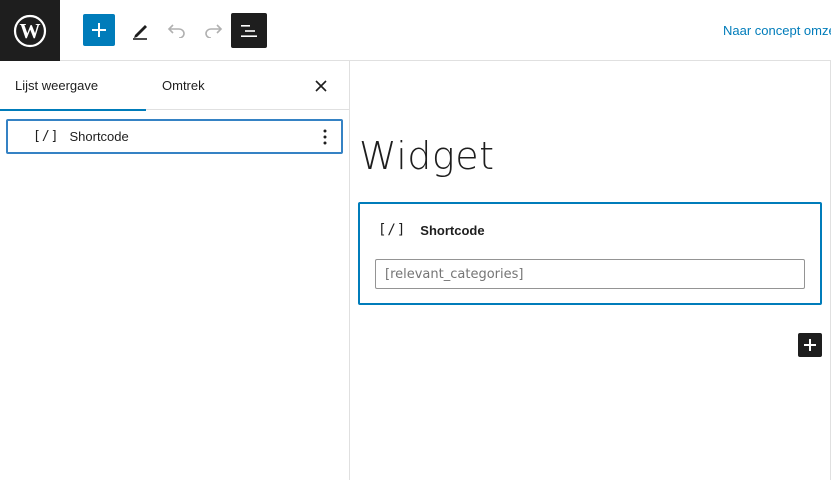 The width and height of the screenshot is (831, 480). I want to click on page-title: Widget, so click(427, 156).